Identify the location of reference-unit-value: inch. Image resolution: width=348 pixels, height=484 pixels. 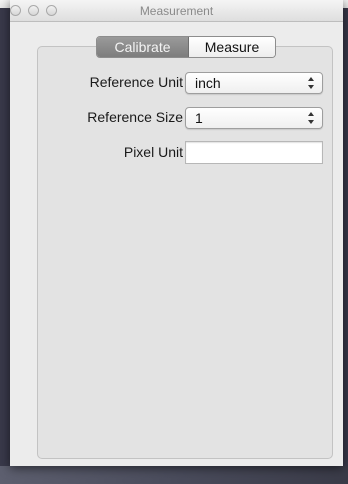
(208, 83).